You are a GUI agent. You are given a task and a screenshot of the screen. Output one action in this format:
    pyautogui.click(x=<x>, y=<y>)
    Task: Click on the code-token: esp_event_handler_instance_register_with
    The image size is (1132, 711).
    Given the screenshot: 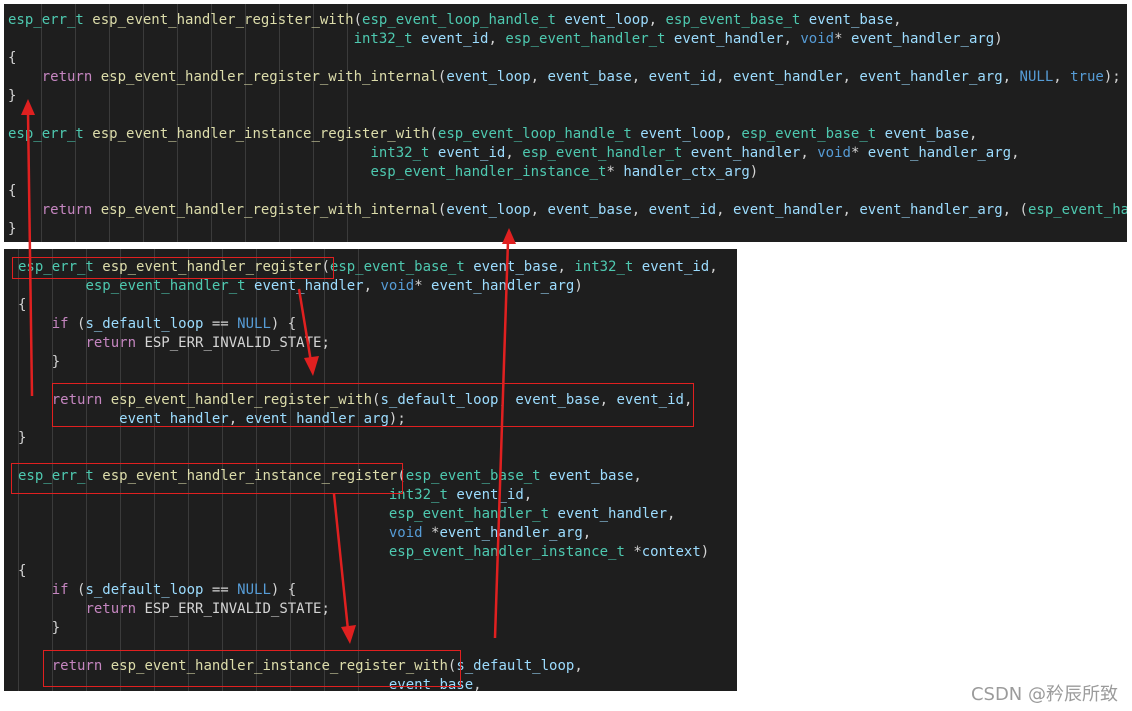 What is the action you would take?
    pyautogui.click(x=261, y=134)
    